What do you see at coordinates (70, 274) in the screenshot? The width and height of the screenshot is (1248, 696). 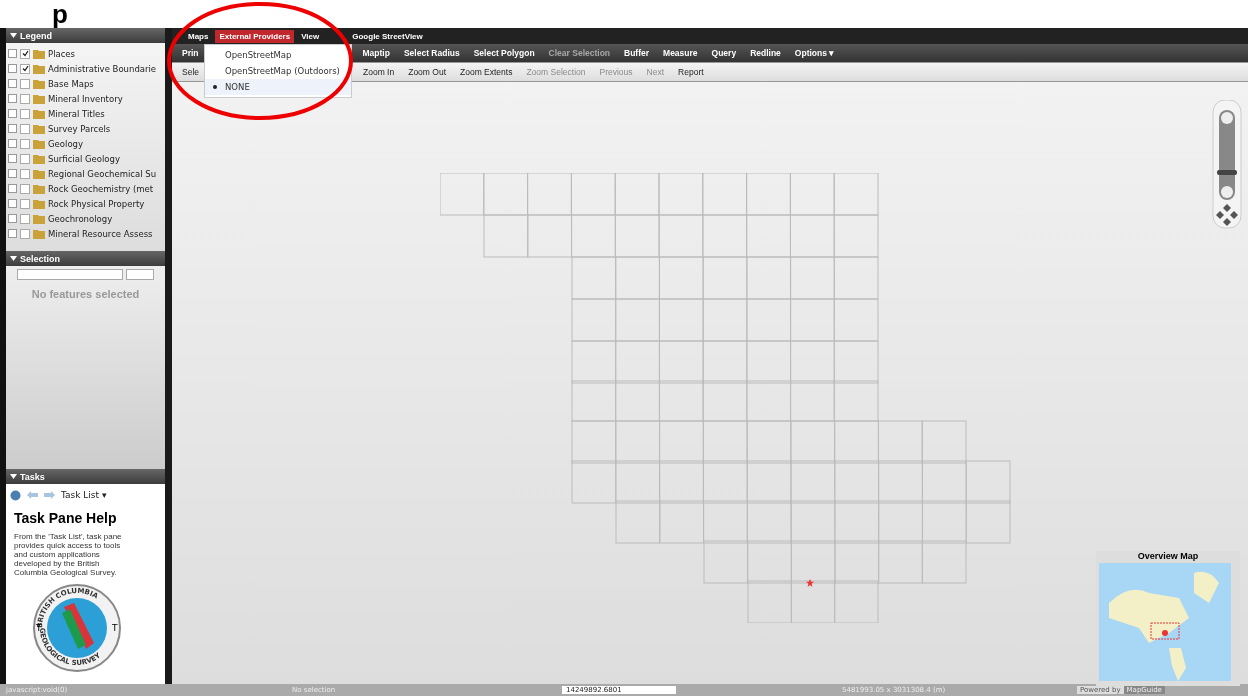 I see `layer-dropdown` at bounding box center [70, 274].